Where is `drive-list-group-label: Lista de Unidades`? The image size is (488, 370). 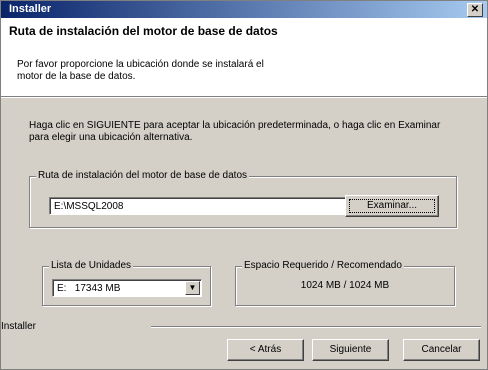
drive-list-group-label: Lista de Unidades is located at coordinates (91, 265).